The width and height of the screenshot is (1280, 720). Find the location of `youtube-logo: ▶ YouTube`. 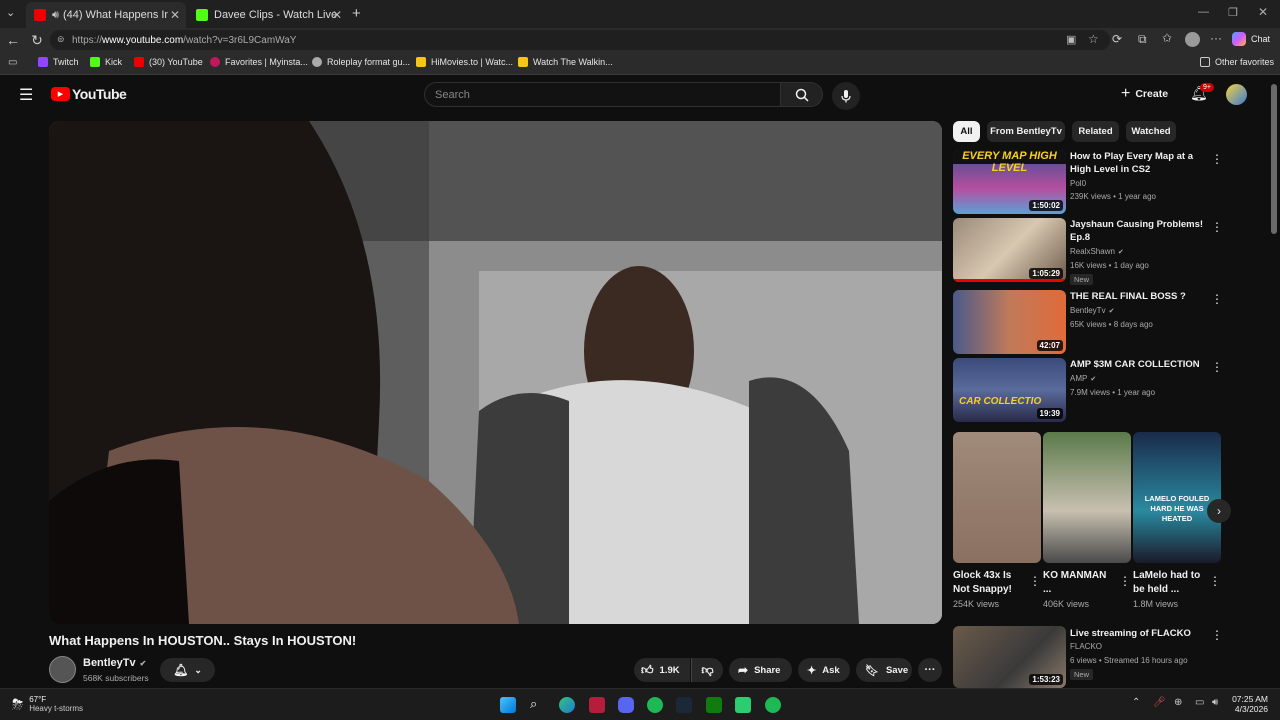

youtube-logo: ▶ YouTube is located at coordinates (89, 94).